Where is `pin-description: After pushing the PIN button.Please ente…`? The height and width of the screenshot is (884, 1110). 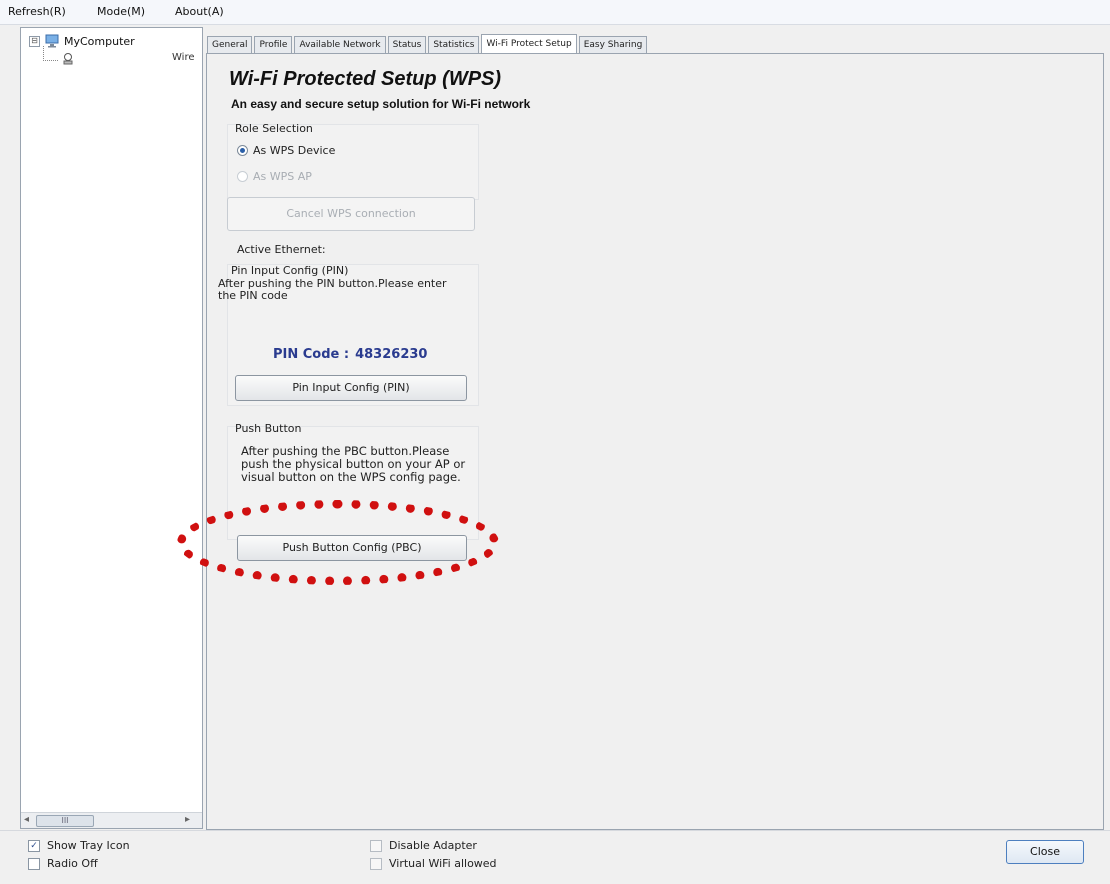 pin-description: After pushing the PIN button.Please ente… is located at coordinates (332, 289).